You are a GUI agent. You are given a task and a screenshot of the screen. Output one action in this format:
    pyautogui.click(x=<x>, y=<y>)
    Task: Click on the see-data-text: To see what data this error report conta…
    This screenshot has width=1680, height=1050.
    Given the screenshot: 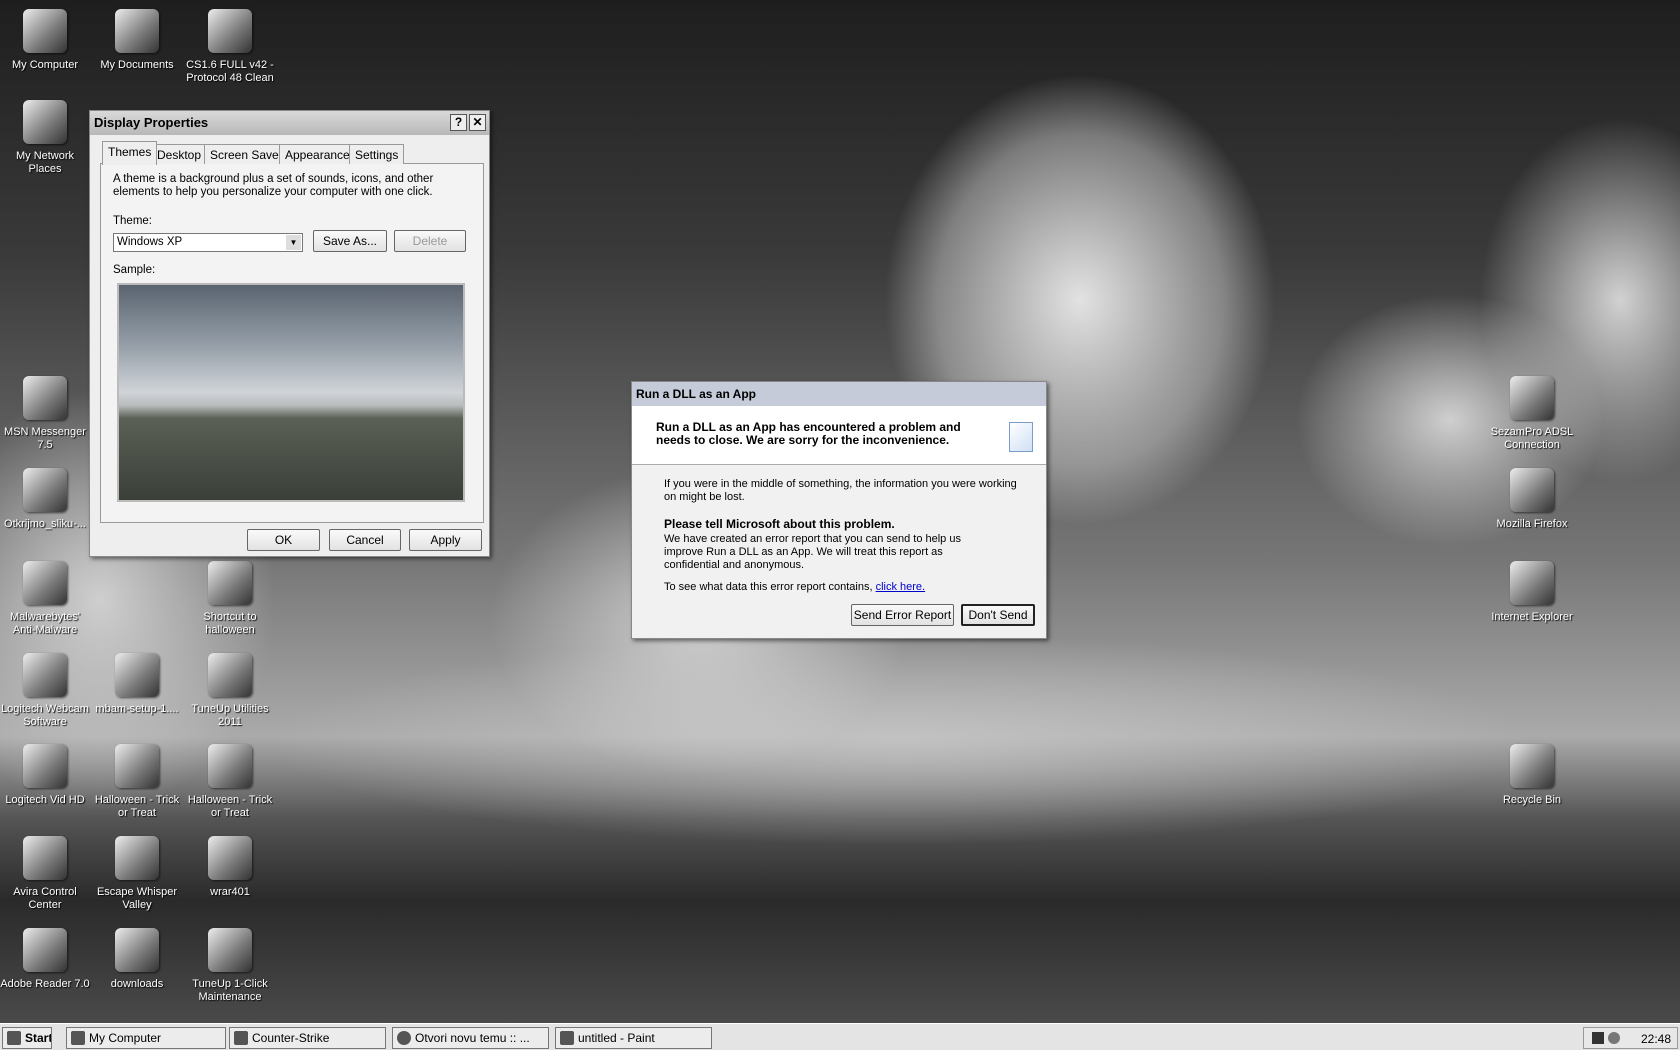 What is the action you would take?
    pyautogui.click(x=768, y=587)
    